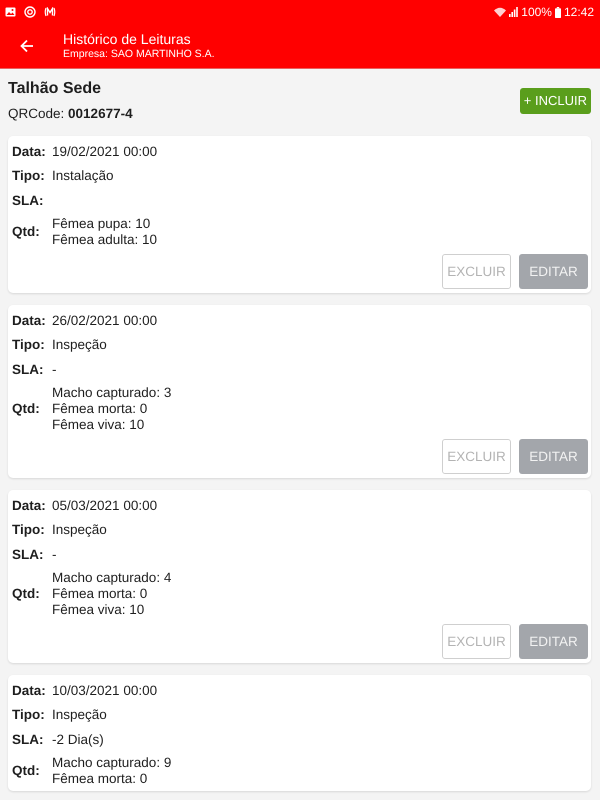  What do you see at coordinates (10, 12) in the screenshot?
I see `image-icon` at bounding box center [10, 12].